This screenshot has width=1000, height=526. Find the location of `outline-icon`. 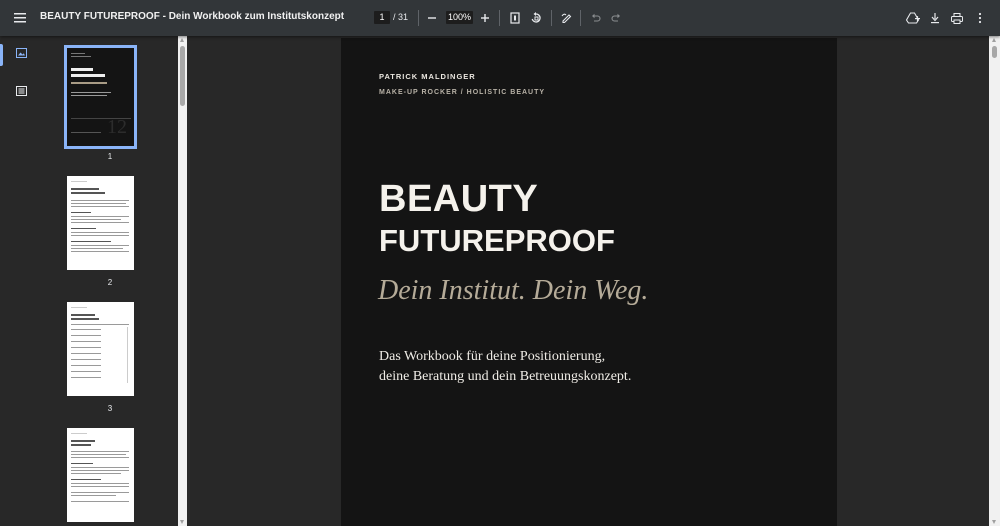

outline-icon is located at coordinates (21, 91).